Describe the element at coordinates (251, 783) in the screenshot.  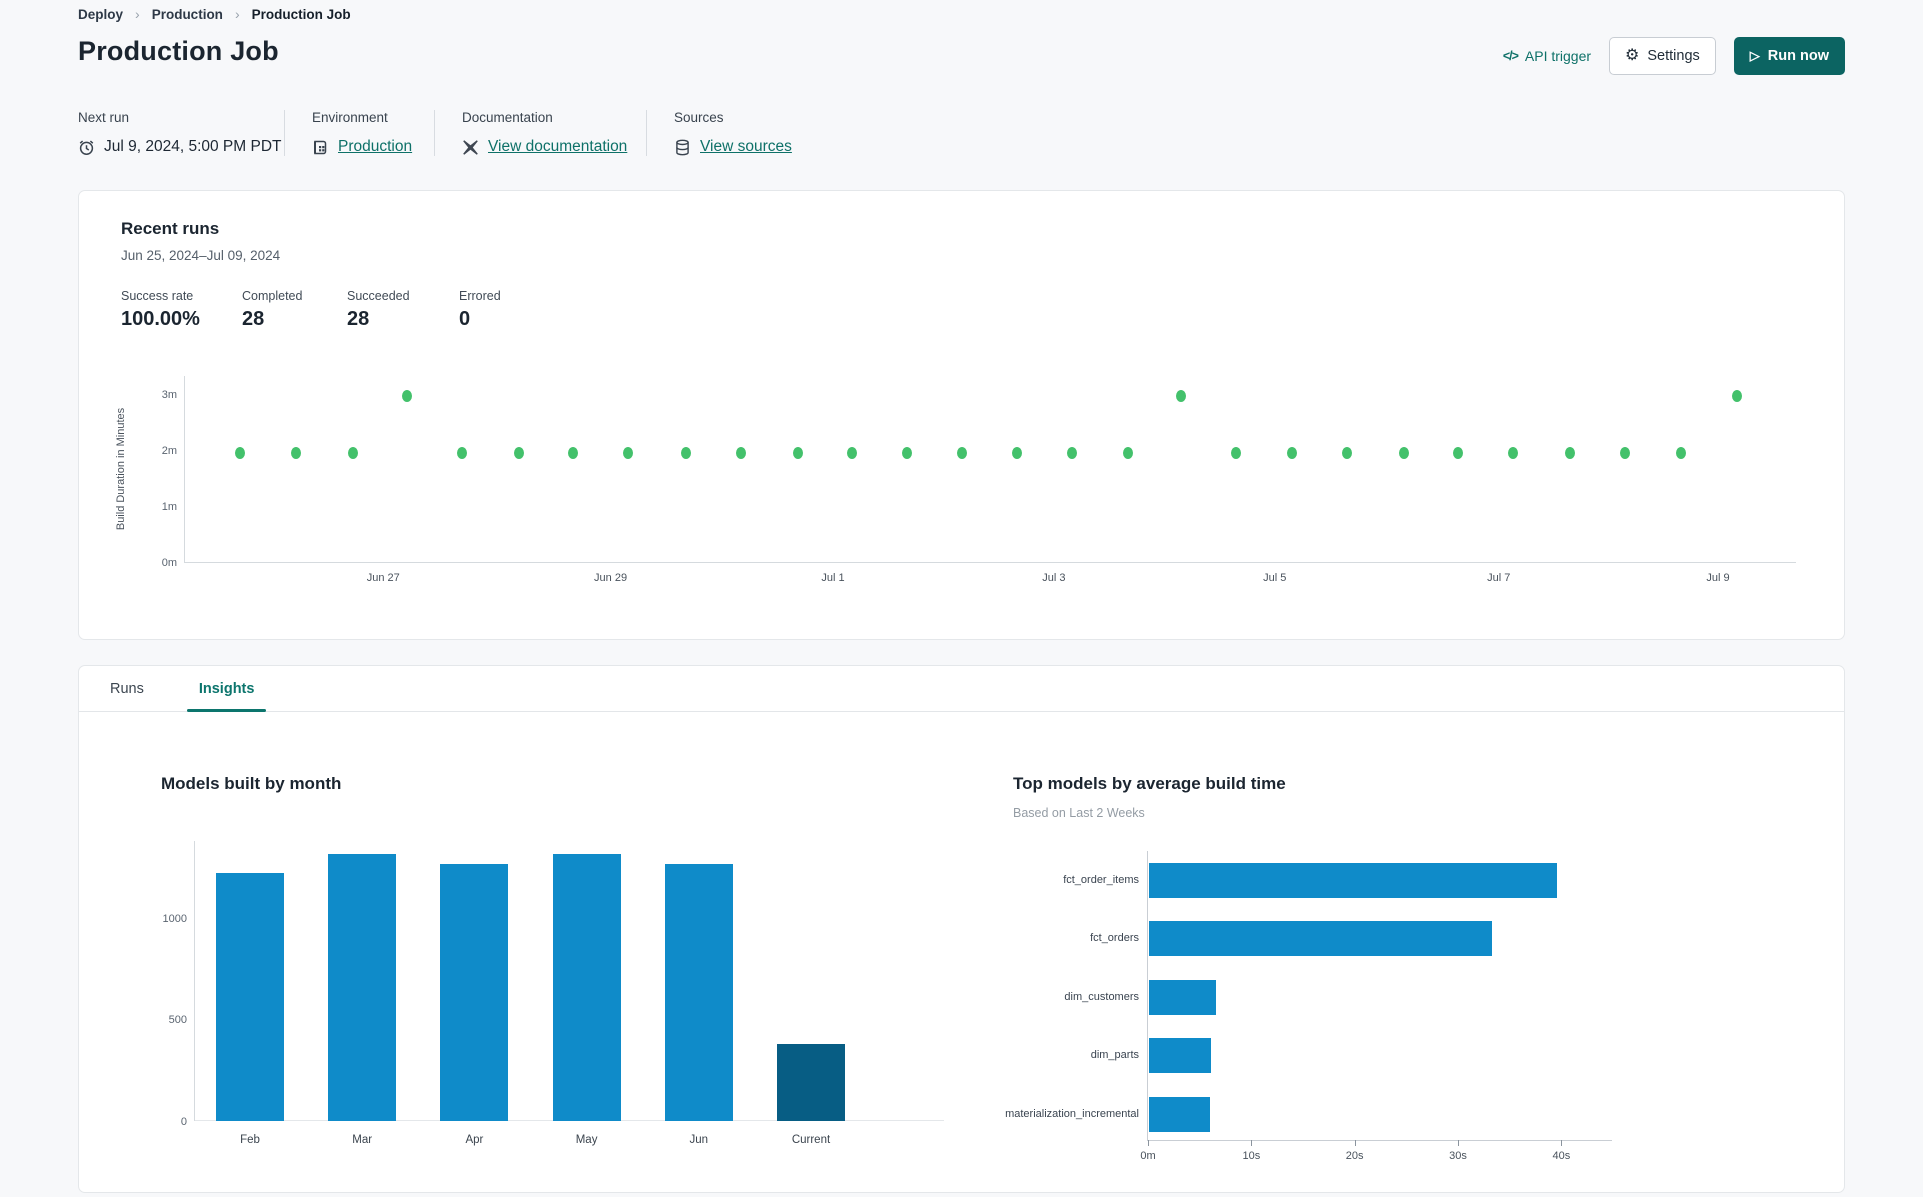
I see `models-built-chart-title: Models built by month` at that location.